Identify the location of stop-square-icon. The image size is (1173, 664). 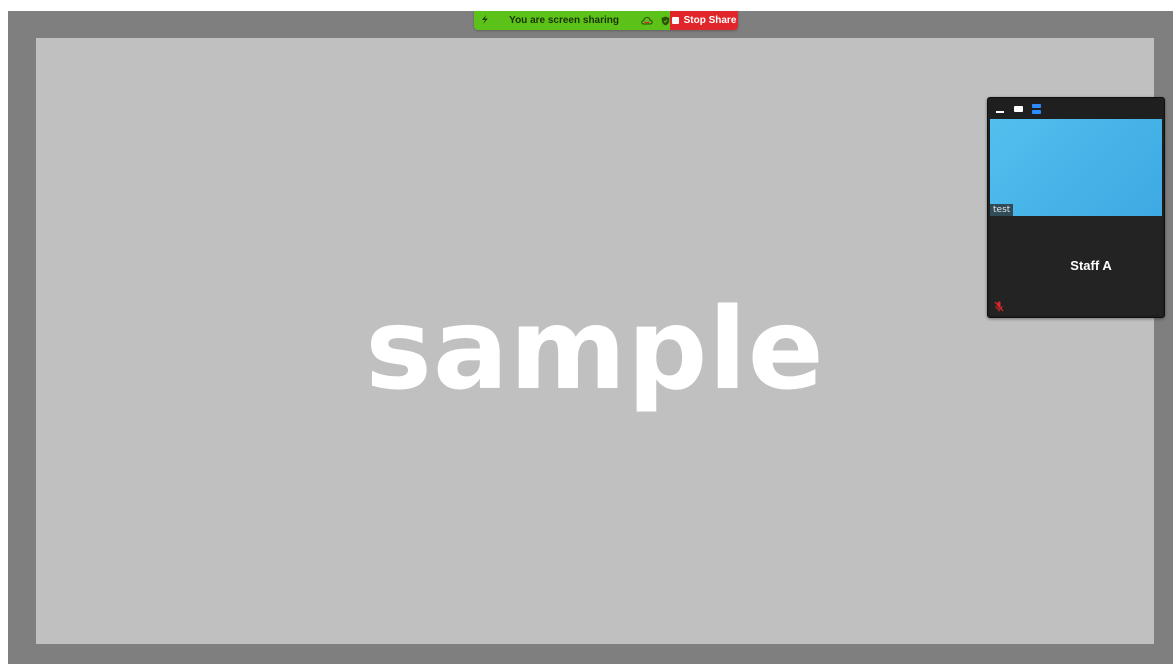
(675, 20).